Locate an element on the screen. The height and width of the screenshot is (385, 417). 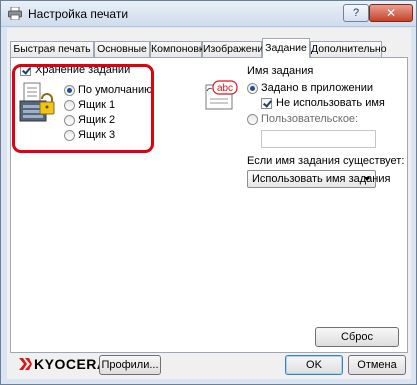
tab-label: Быстрая печать is located at coordinates (52, 49).